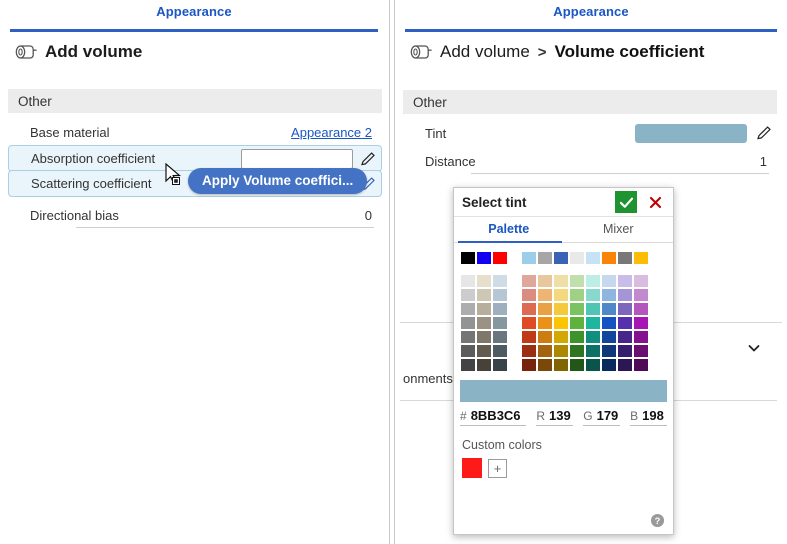  Describe the element at coordinates (590, 133) in the screenshot. I see `row-tint: Tint` at that location.